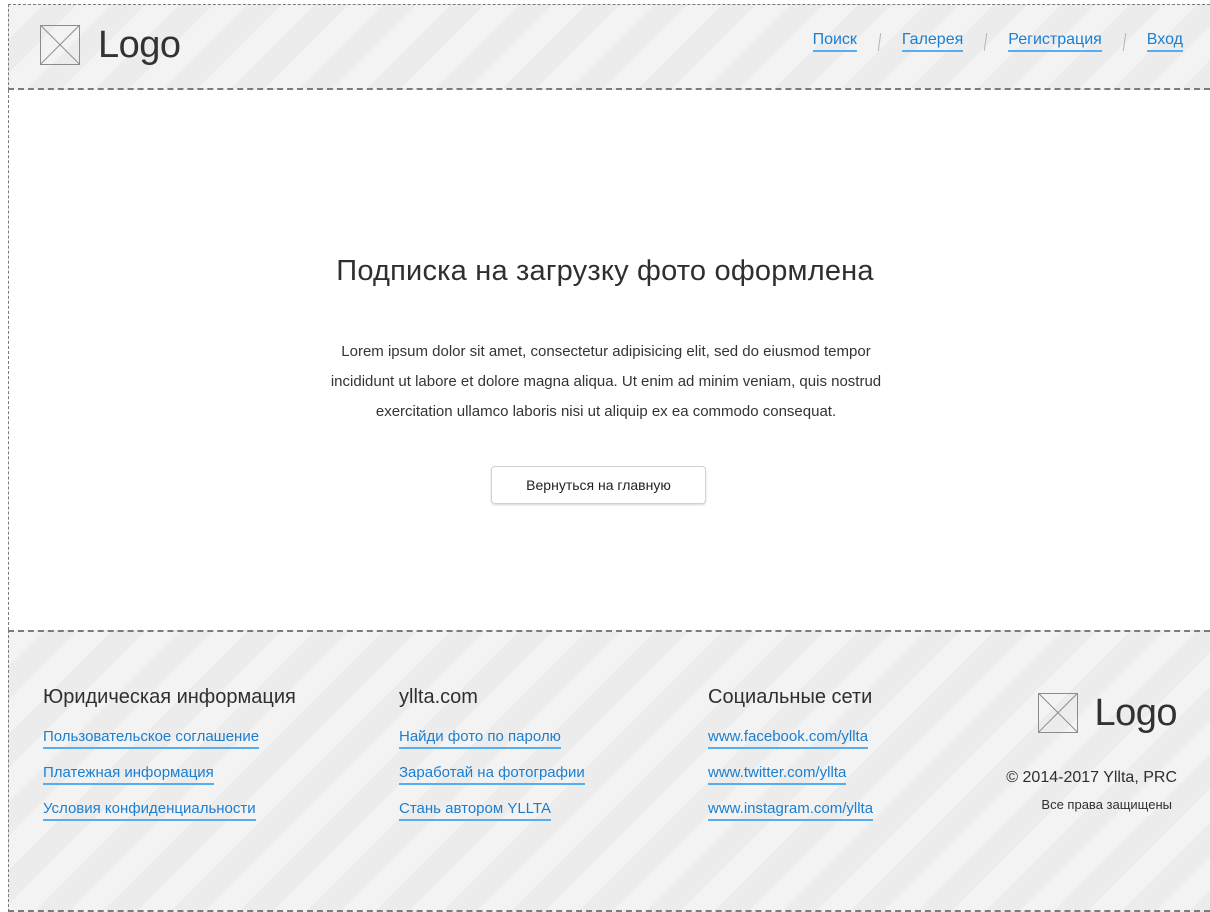  I want to click on find-photo-link: Найди фото по паролю, so click(480, 738).